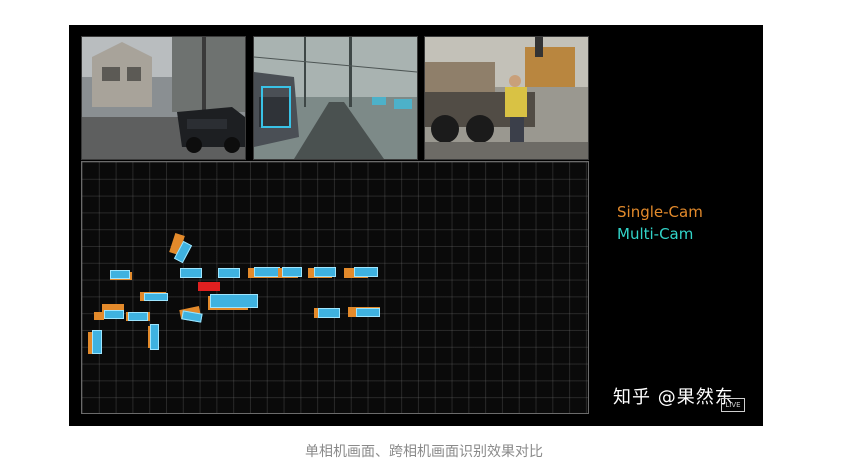 The image size is (848, 471). What do you see at coordinates (660, 212) in the screenshot?
I see `legend-single-cam: Single-Cam` at bounding box center [660, 212].